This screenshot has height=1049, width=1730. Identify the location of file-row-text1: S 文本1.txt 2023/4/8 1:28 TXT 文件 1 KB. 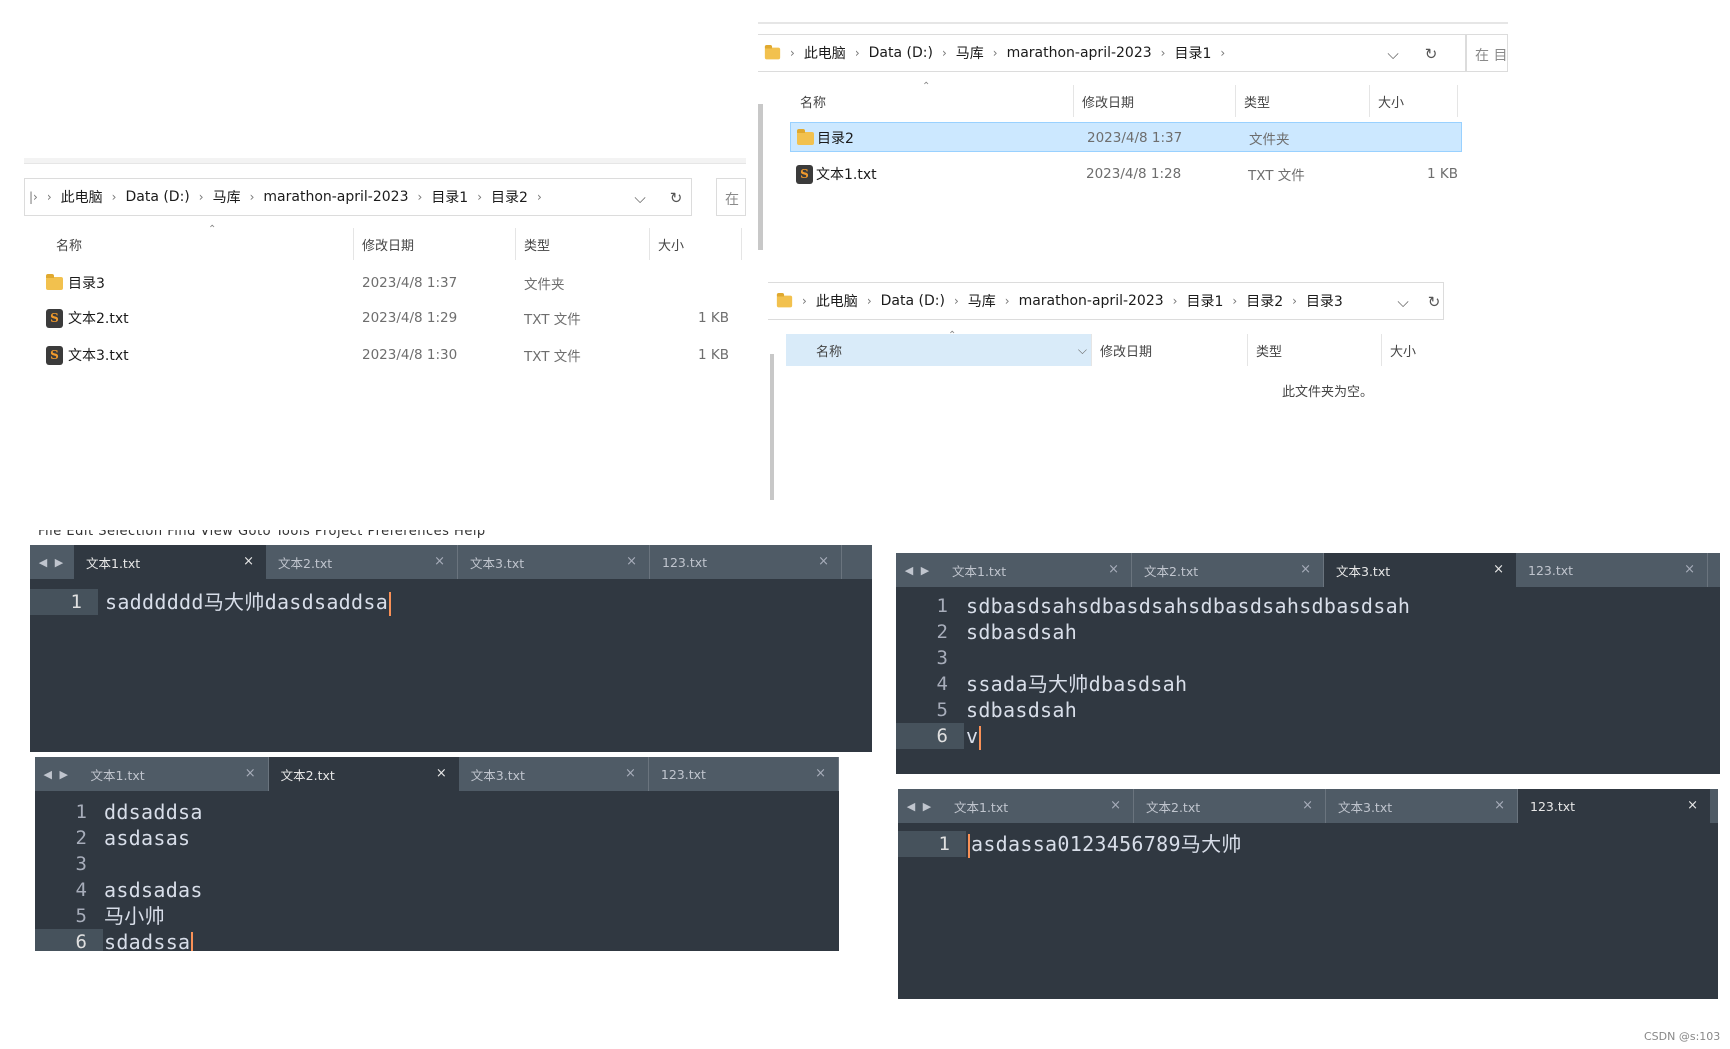
(1126, 174).